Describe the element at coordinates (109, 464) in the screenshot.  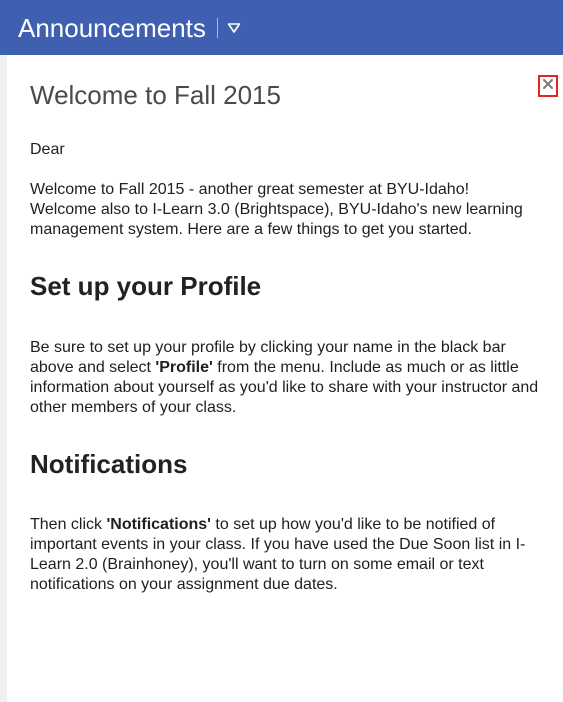
I see `notifications-heading: Notifications` at that location.